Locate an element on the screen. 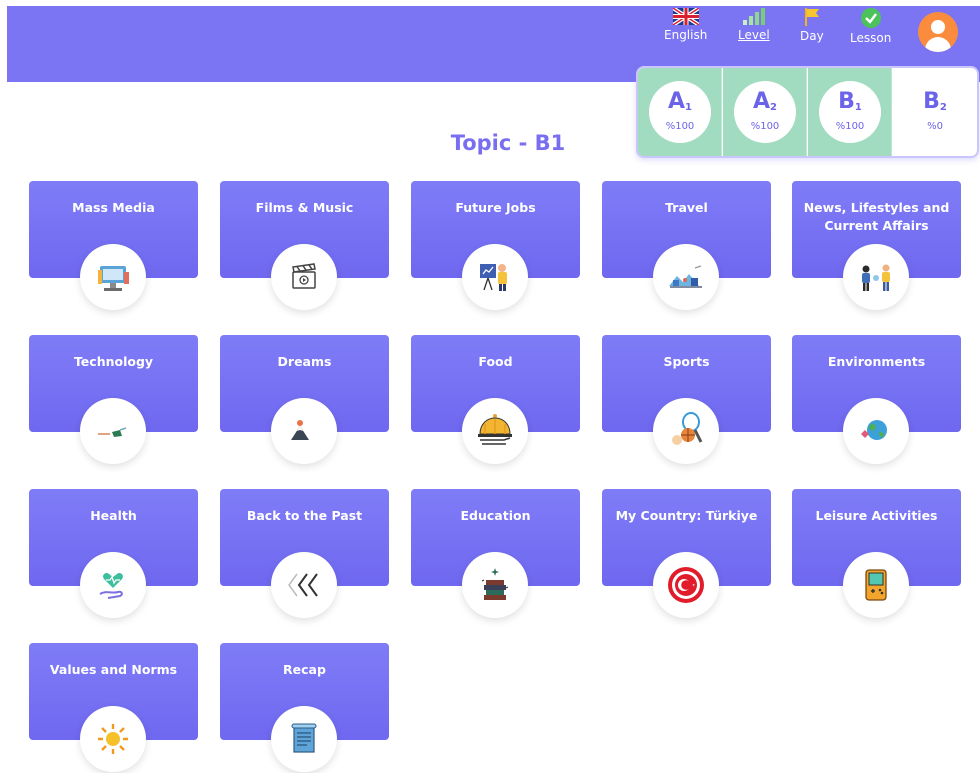  topic-title: Leisure Activities is located at coordinates (876, 515).